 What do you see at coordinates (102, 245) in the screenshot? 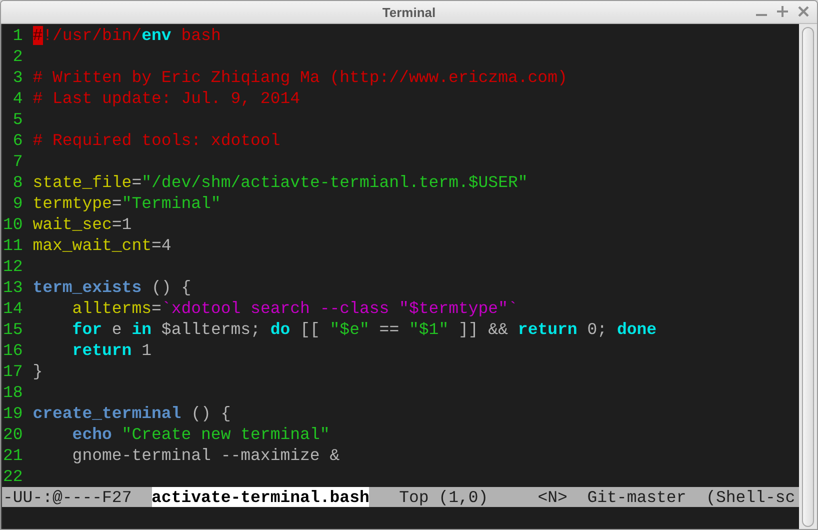
I see `code-line: max_wait_cnt=4` at bounding box center [102, 245].